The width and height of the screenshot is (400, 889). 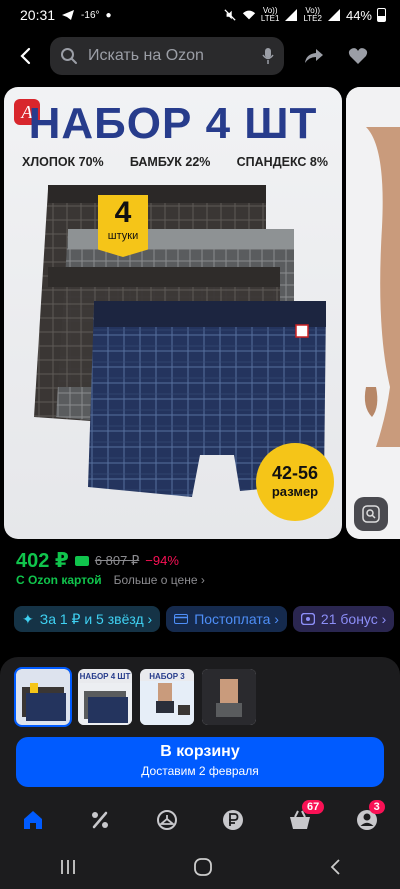 I want to click on hanger-icon, so click(x=166, y=820).